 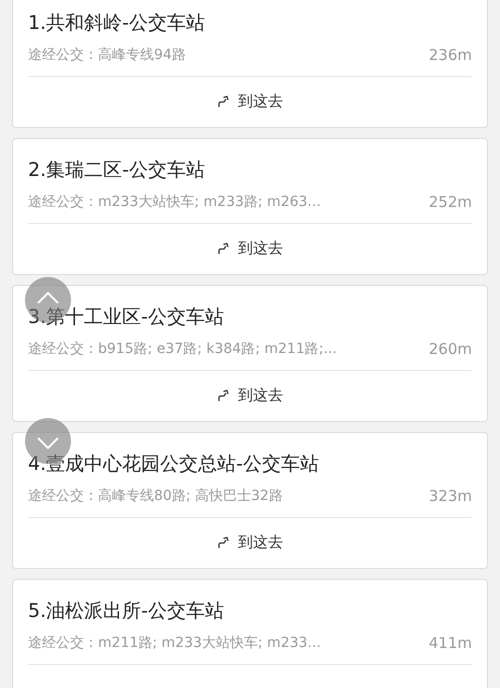 I want to click on distance: 236m, so click(x=450, y=55).